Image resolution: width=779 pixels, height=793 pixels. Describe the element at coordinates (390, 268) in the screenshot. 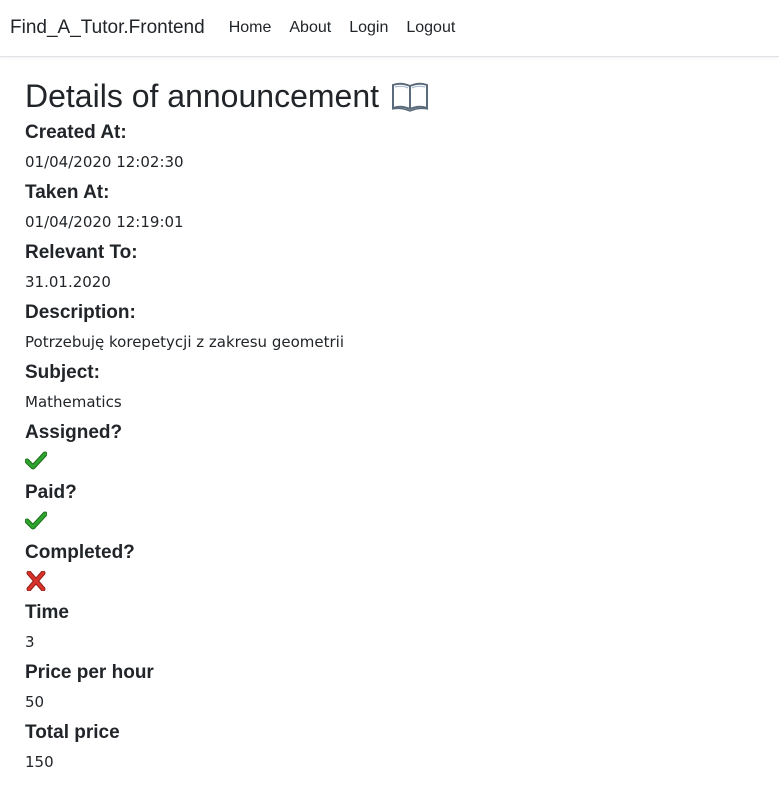

I see `field-relevant-to: Relevant To: 31.01.2020` at that location.